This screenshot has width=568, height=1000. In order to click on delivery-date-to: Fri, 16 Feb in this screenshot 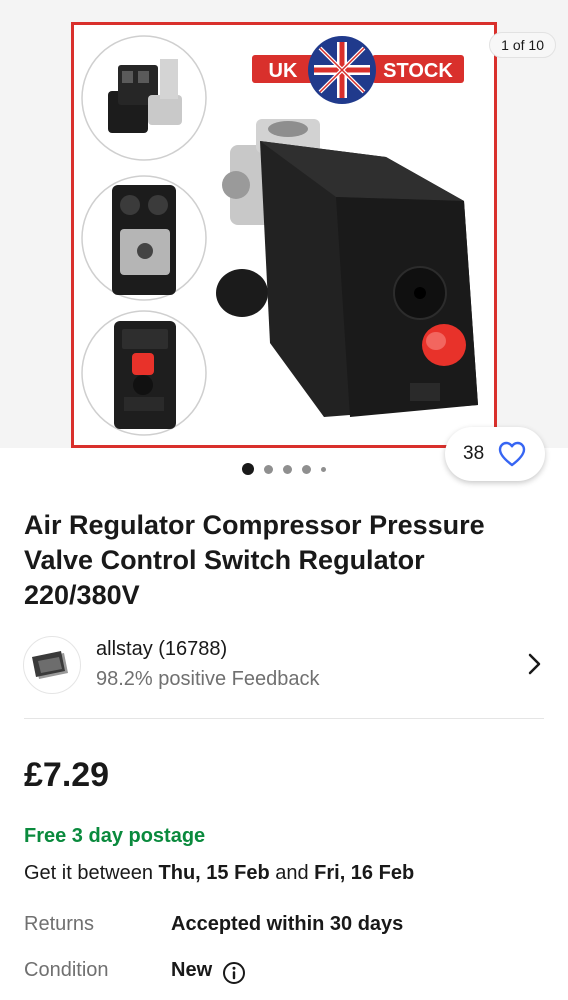, I will do `click(364, 873)`.